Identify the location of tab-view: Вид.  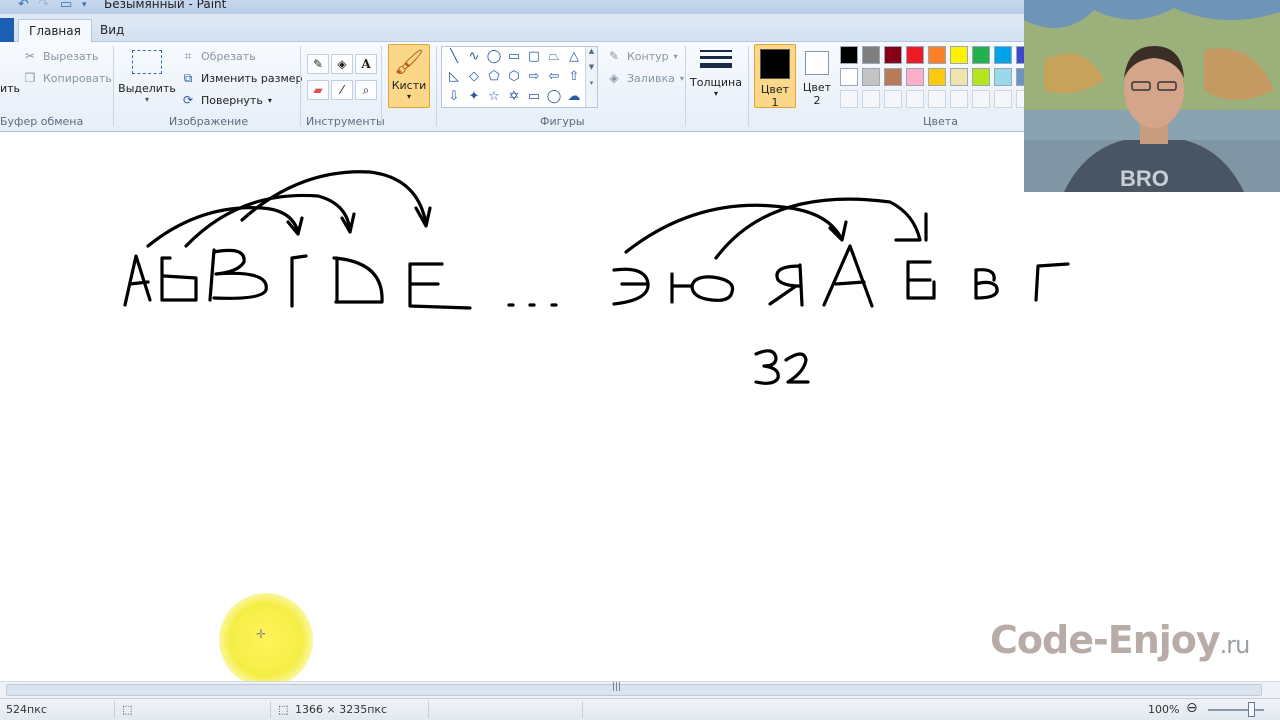
(112, 31).